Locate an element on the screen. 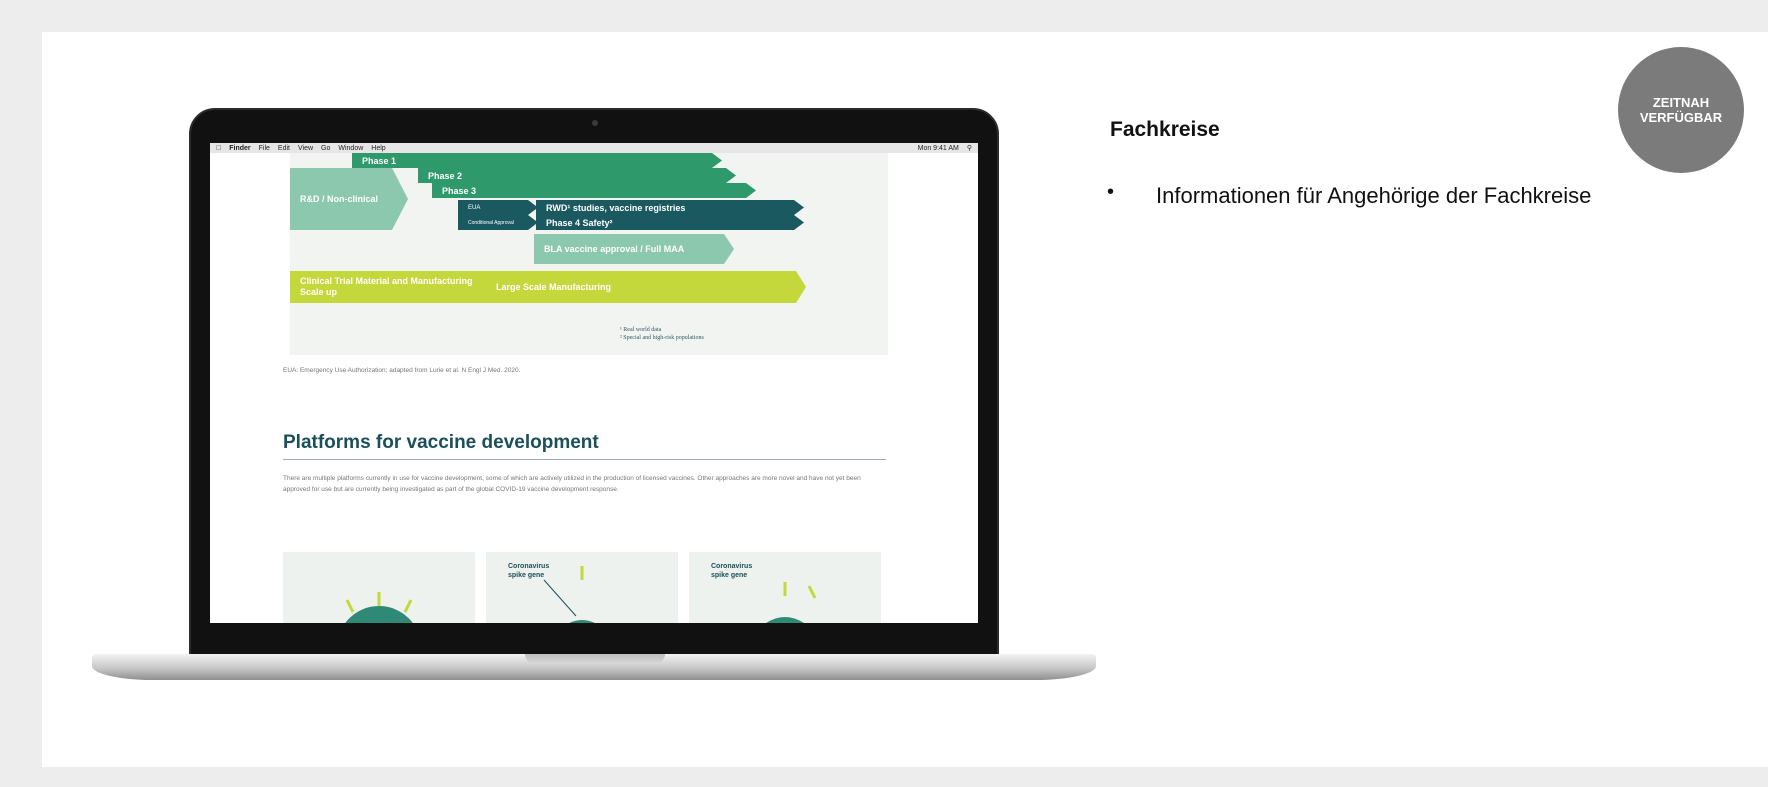 The height and width of the screenshot is (787, 1768). availability-badge: ZEITNAH VERFÜGBAR is located at coordinates (1681, 110).